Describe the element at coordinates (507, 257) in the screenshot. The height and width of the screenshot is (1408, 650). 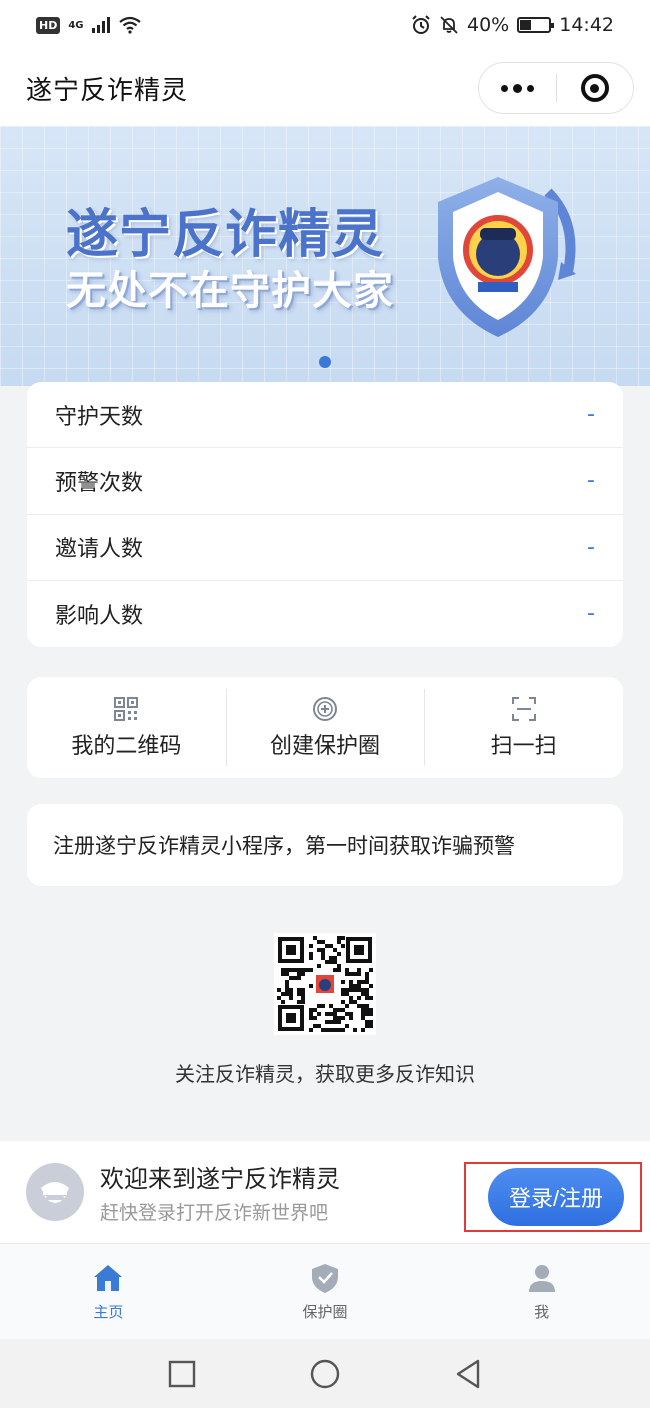
I see `police-shield-icon` at that location.